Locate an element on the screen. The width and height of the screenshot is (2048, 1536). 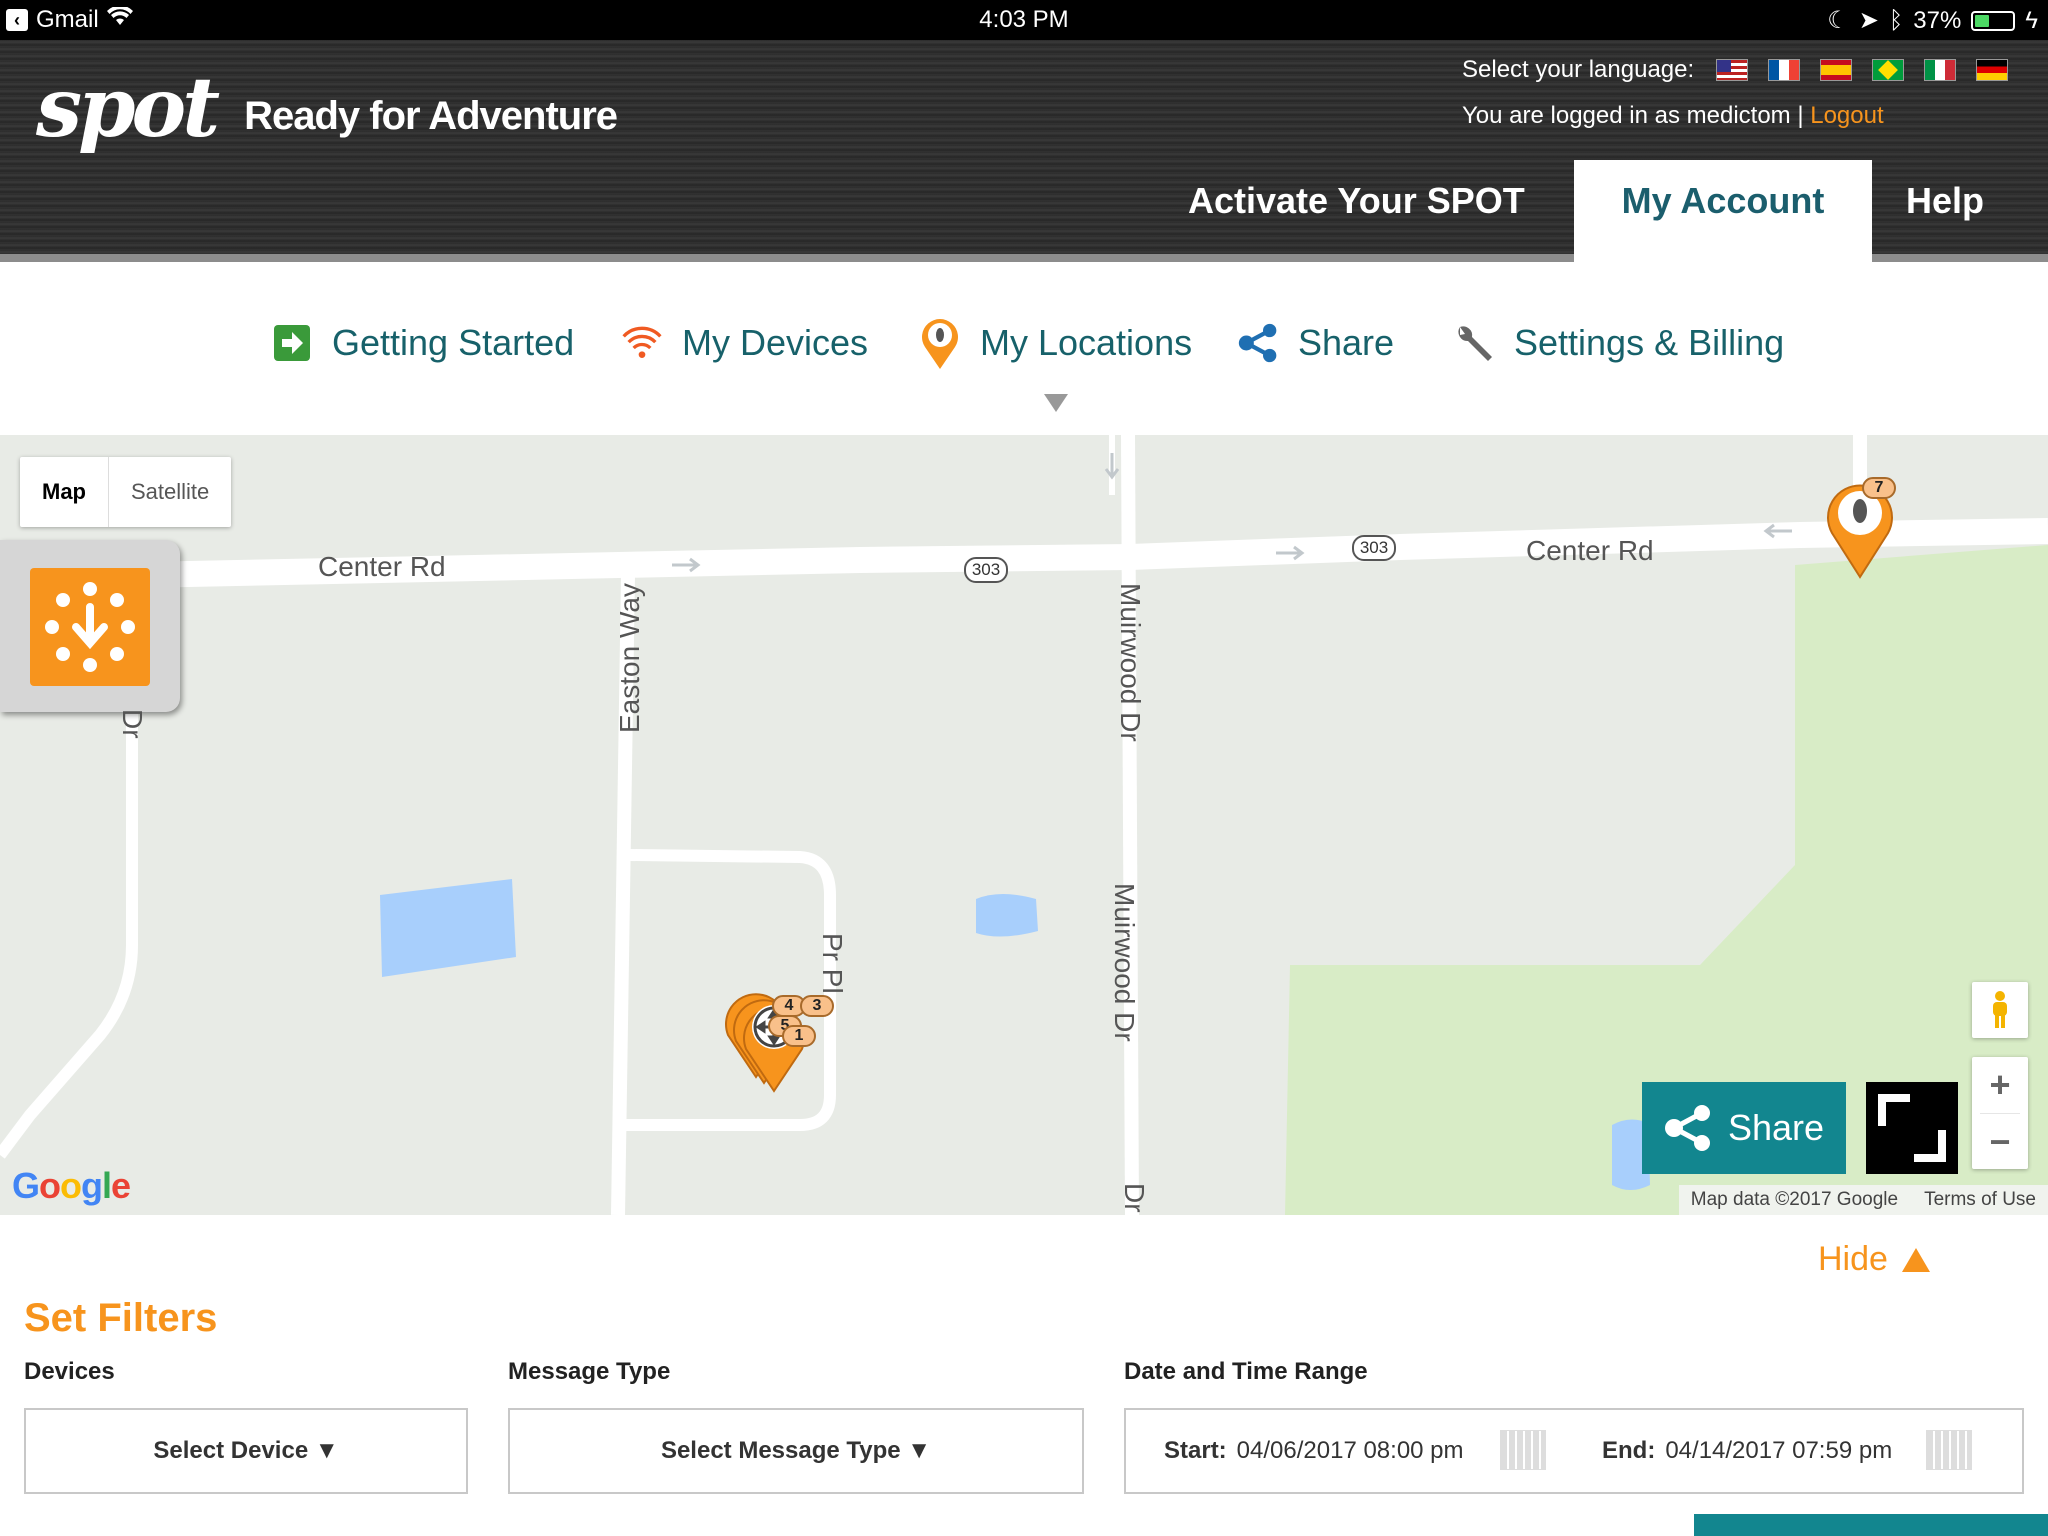
arrow-right-box-icon is located at coordinates (292, 343).